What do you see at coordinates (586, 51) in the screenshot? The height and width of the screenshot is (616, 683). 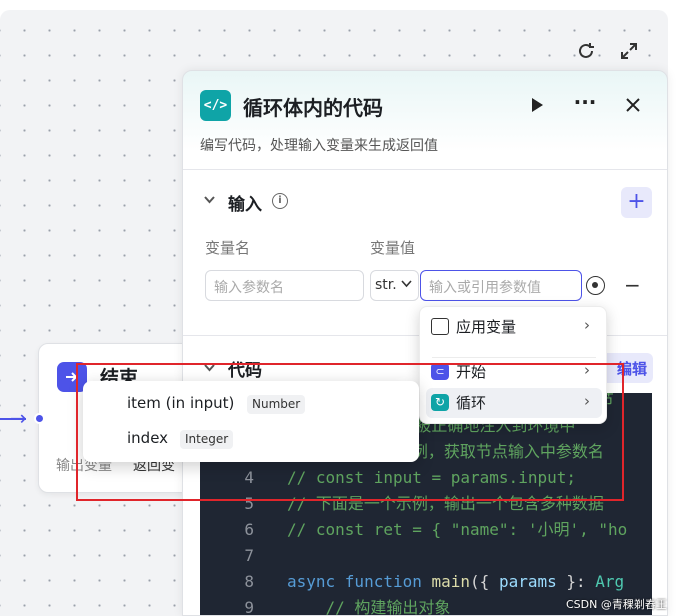 I see `refresh-icon` at bounding box center [586, 51].